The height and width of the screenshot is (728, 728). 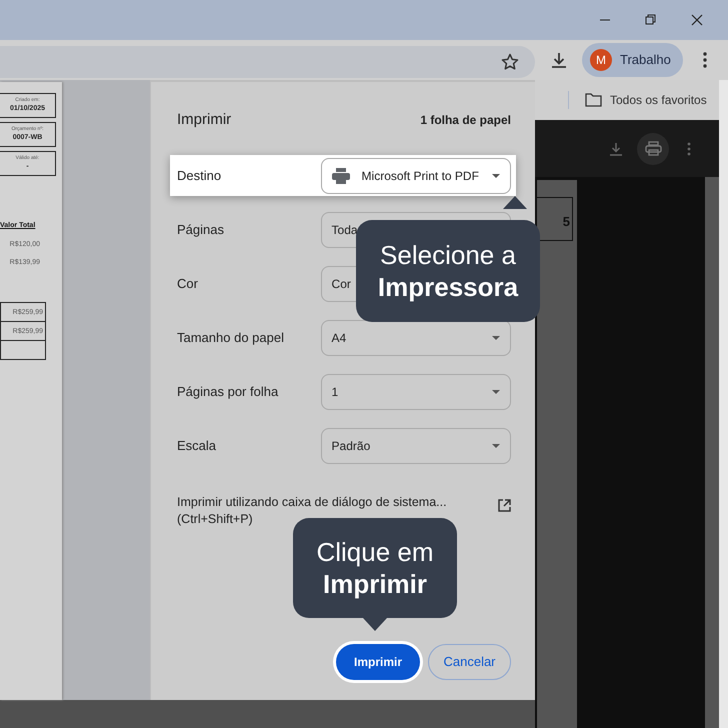 I want to click on avatar: M, so click(x=601, y=60).